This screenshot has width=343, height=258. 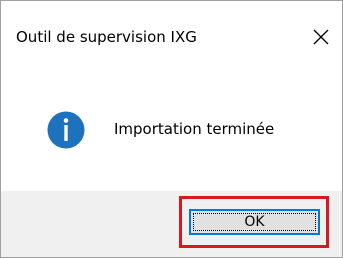 I want to click on ok-button-label: OK, so click(x=254, y=222).